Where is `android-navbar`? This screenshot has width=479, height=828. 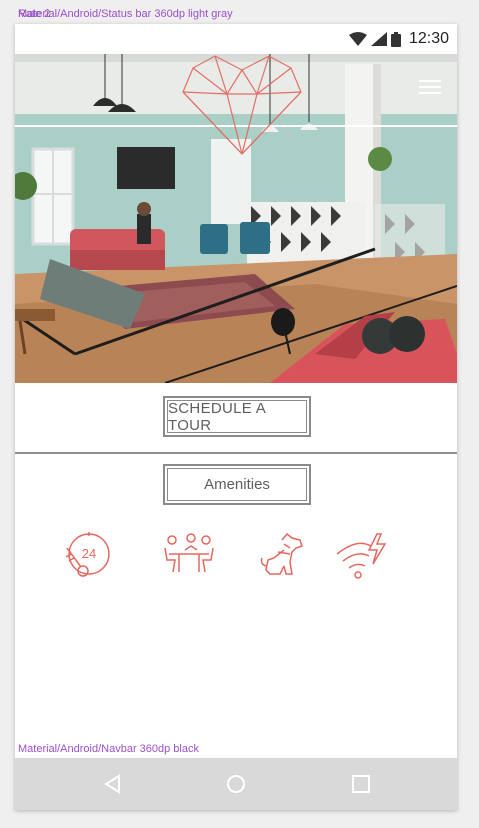 android-navbar is located at coordinates (236, 784).